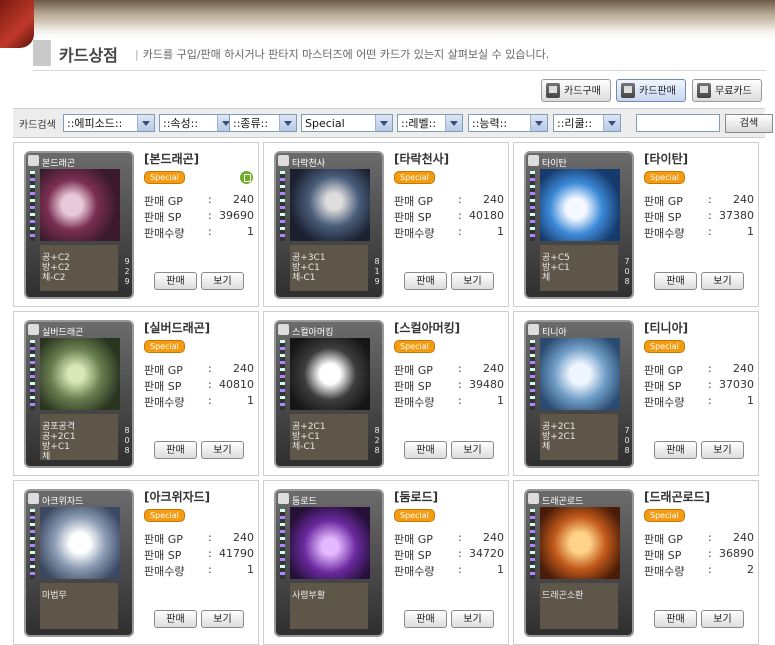 This screenshot has height=645, width=775. What do you see at coordinates (416, 497) in the screenshot?
I see `card-name: [둠로드]` at bounding box center [416, 497].